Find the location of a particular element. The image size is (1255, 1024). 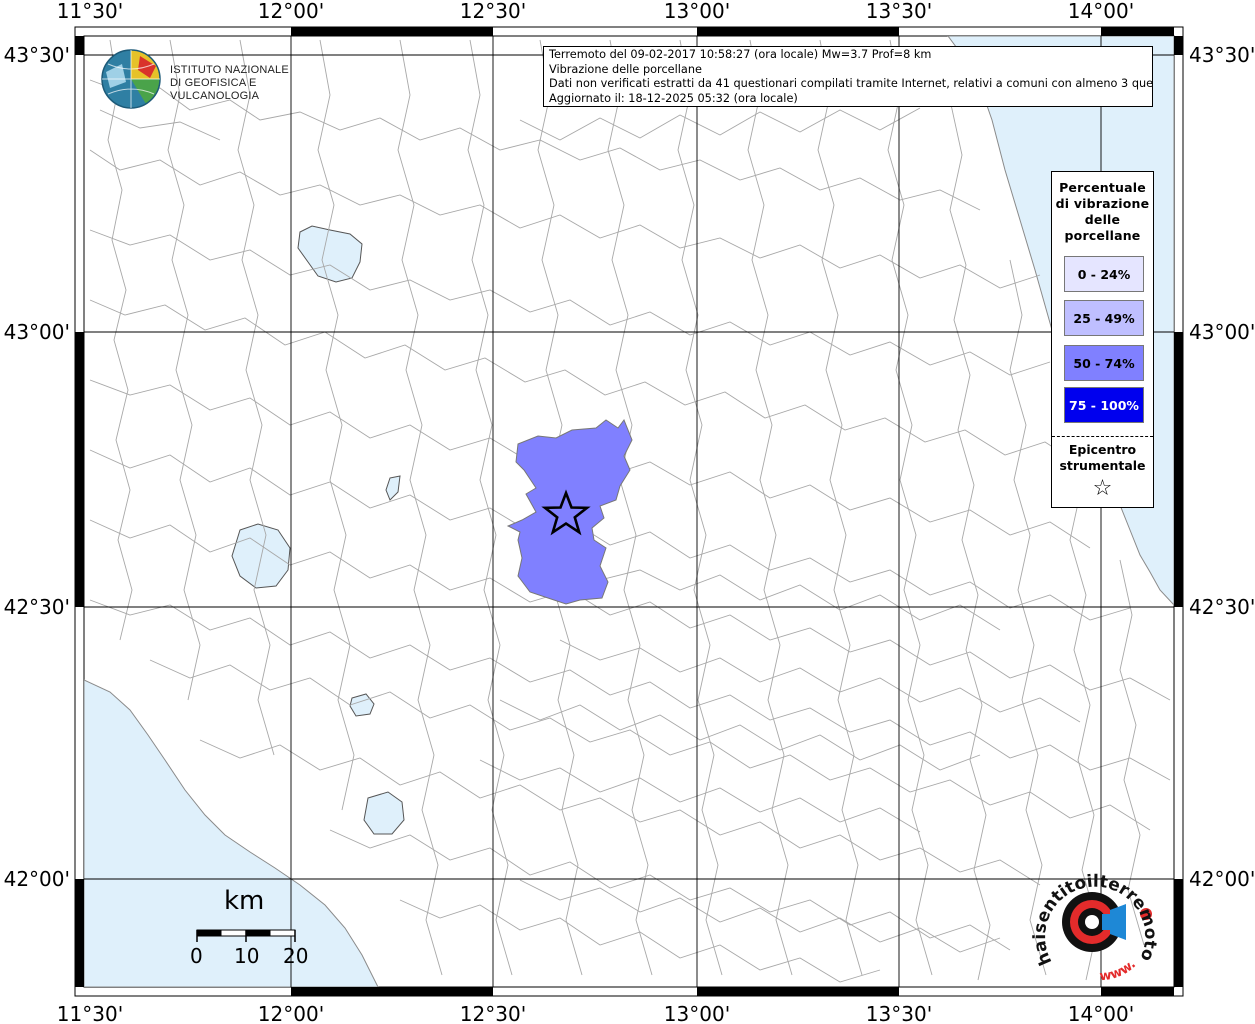

legend-class-label: 0 - 24% is located at coordinates (1104, 274).